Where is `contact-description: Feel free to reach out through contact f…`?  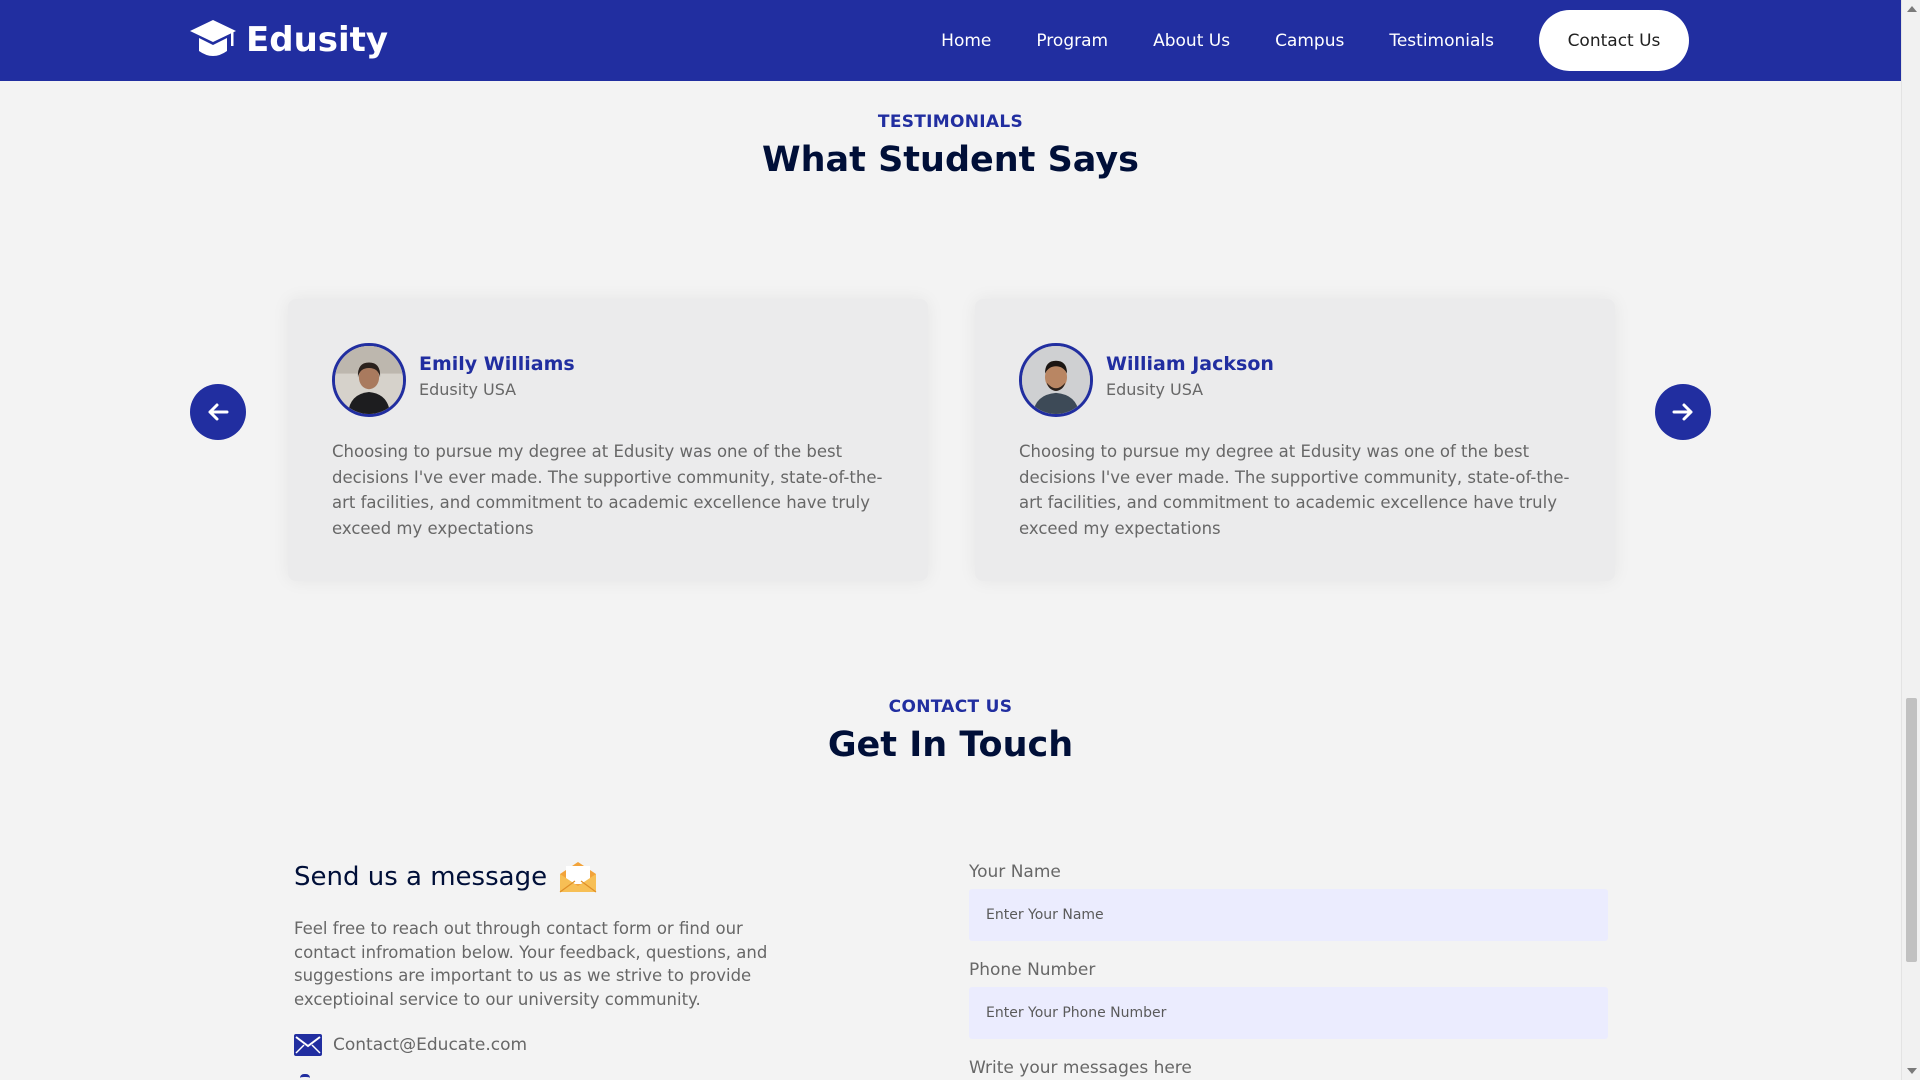
contact-description: Feel free to reach out through contact f… is located at coordinates (531, 964).